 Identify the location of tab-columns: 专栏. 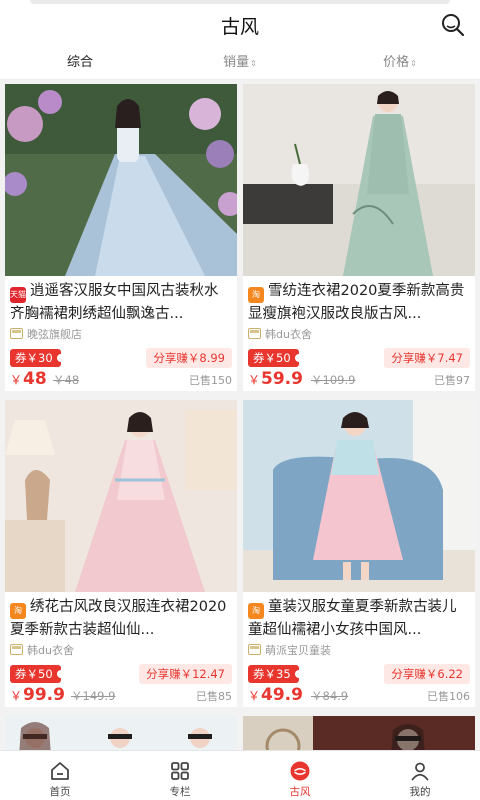
(180, 775).